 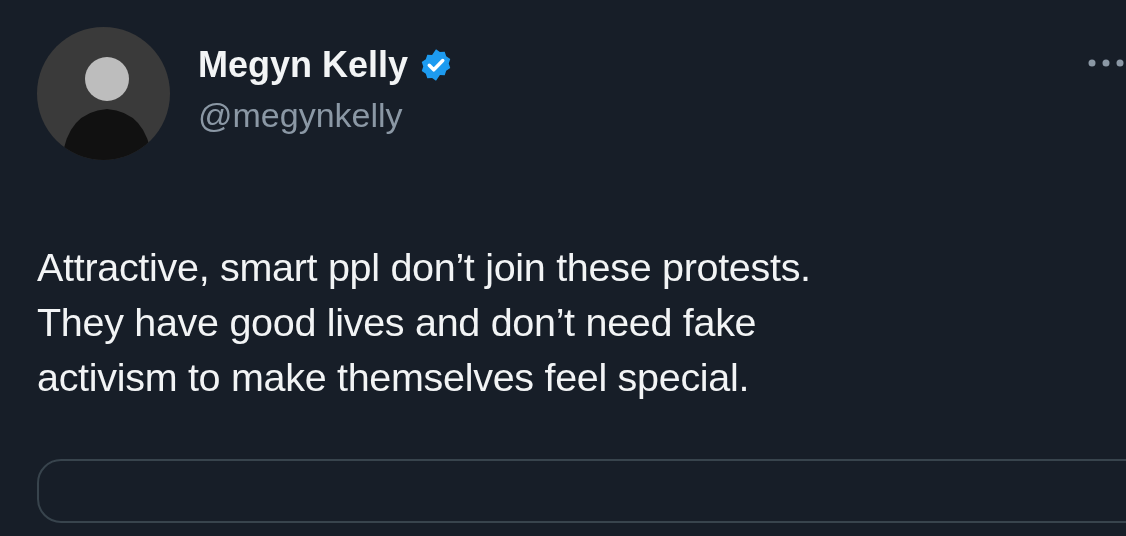 I want to click on author-handle: @megynkelly, so click(x=642, y=115).